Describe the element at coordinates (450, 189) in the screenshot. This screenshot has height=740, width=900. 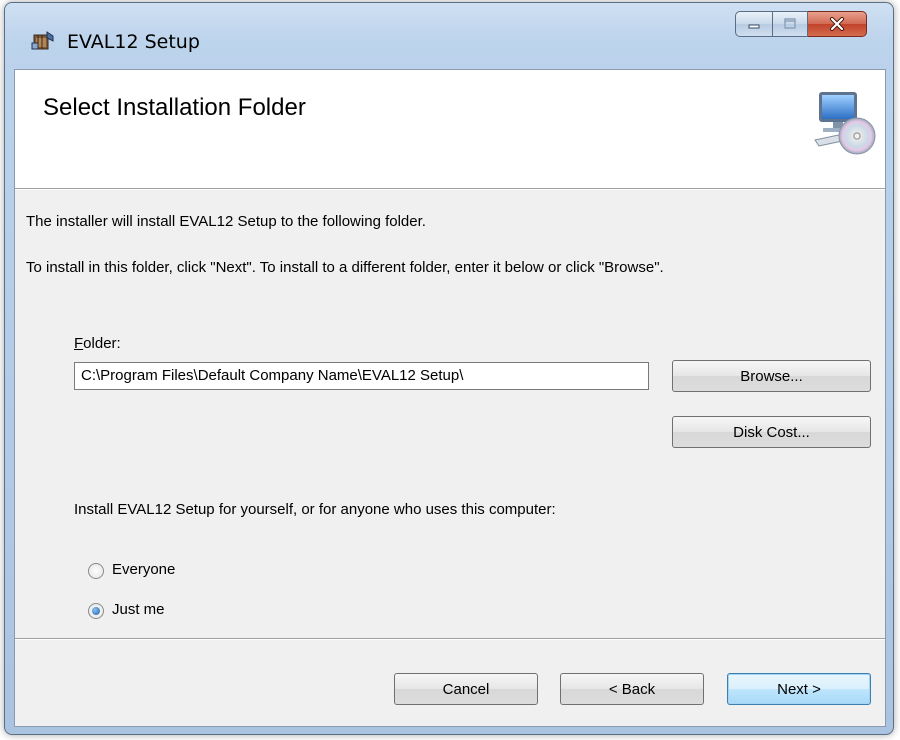
I see `header-separator` at that location.